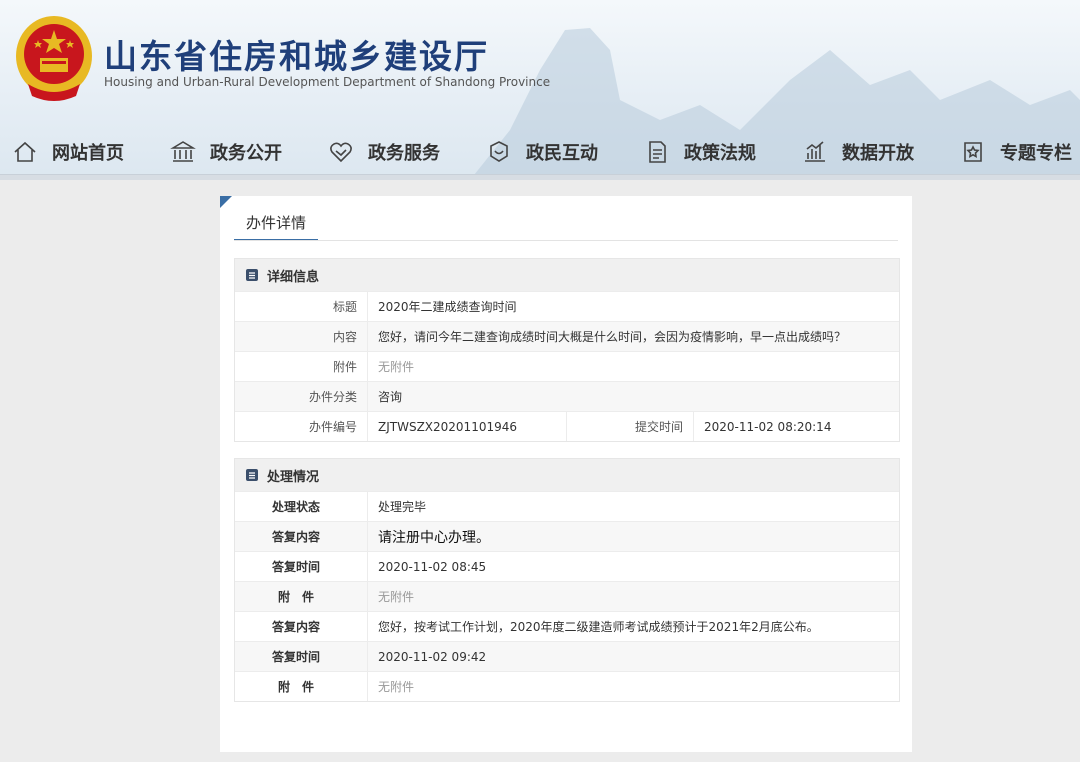  What do you see at coordinates (815, 151) in the screenshot?
I see `data-chart-icon` at bounding box center [815, 151].